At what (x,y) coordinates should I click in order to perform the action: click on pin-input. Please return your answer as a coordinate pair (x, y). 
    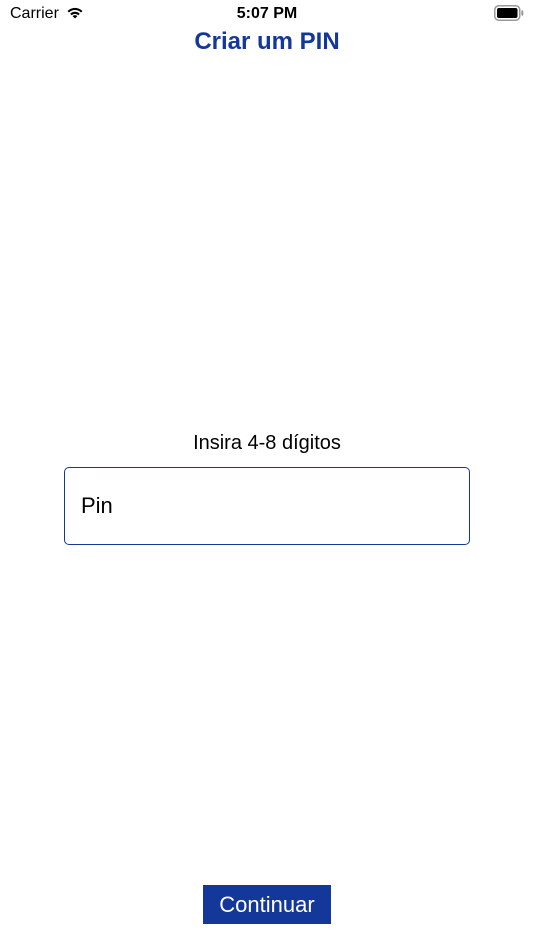
    Looking at the image, I should click on (266, 506).